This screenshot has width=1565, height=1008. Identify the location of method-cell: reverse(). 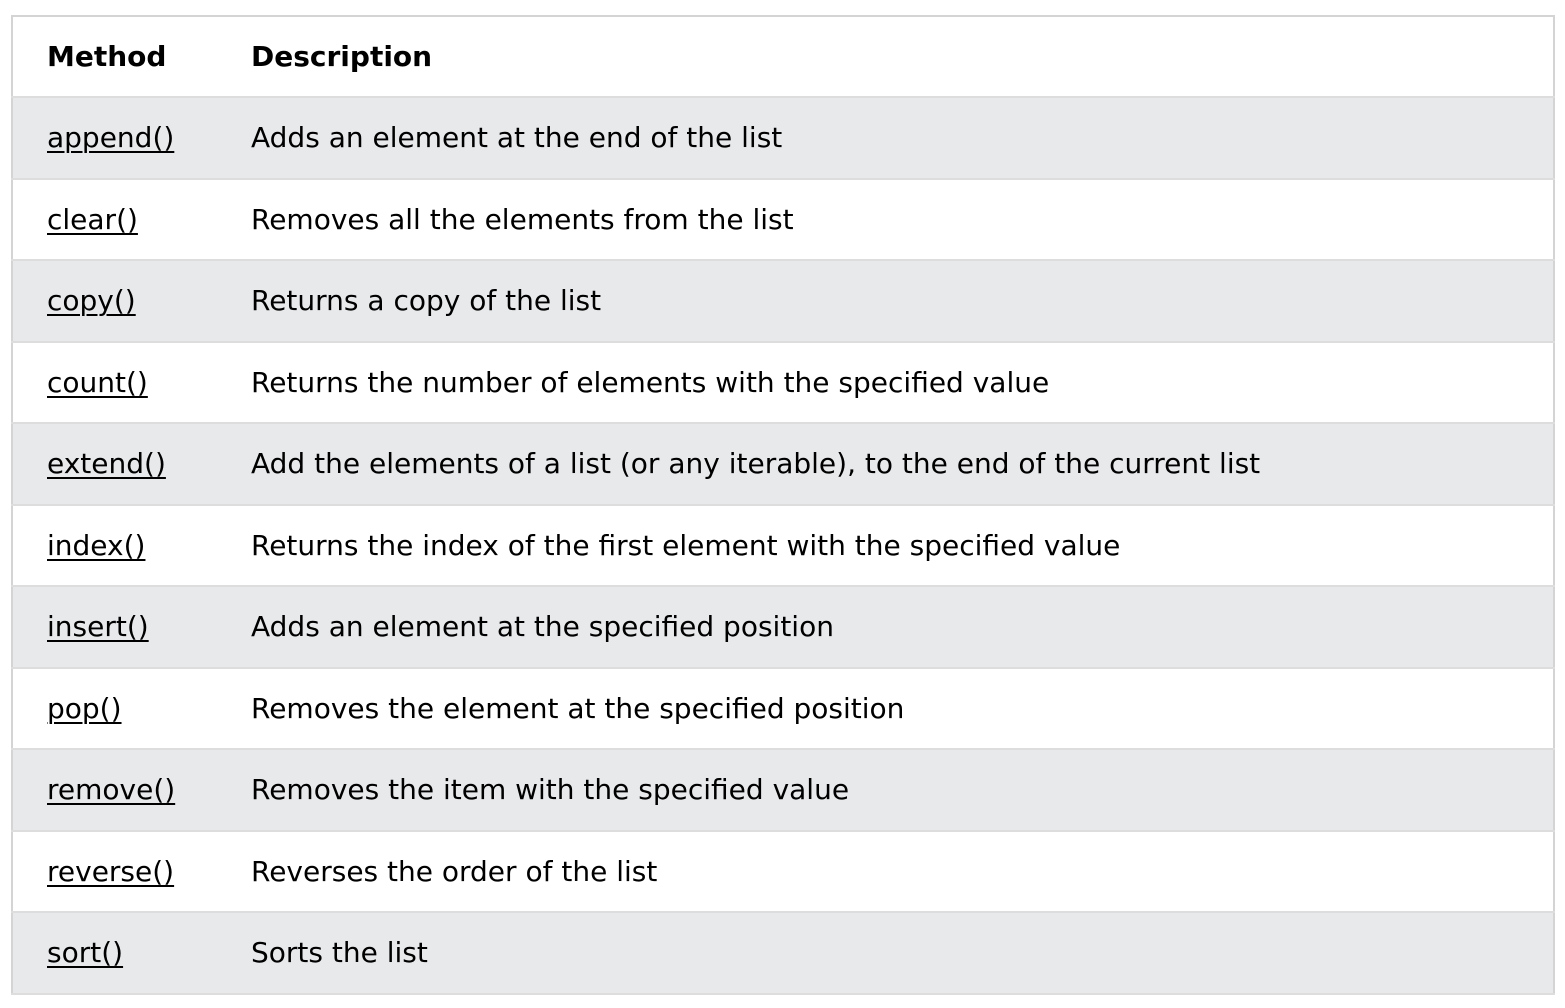
(131, 872).